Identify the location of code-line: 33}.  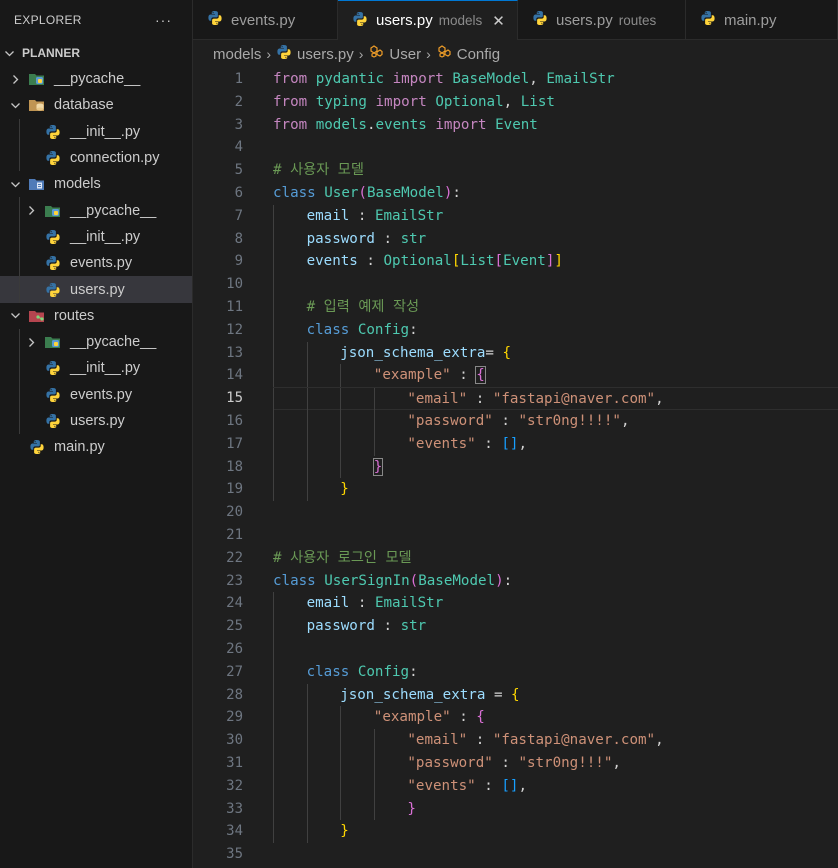
(515, 809).